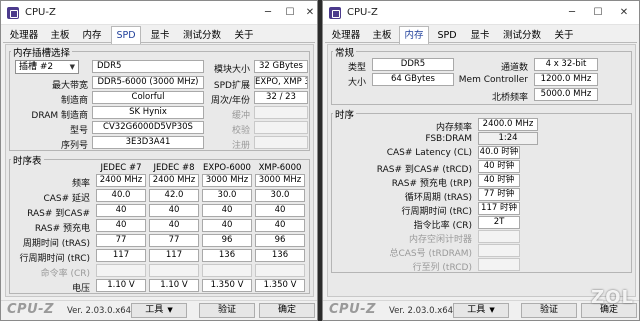 This screenshot has height=321, width=640. I want to click on timing-col-header: JEDEC #7, so click(121, 168).